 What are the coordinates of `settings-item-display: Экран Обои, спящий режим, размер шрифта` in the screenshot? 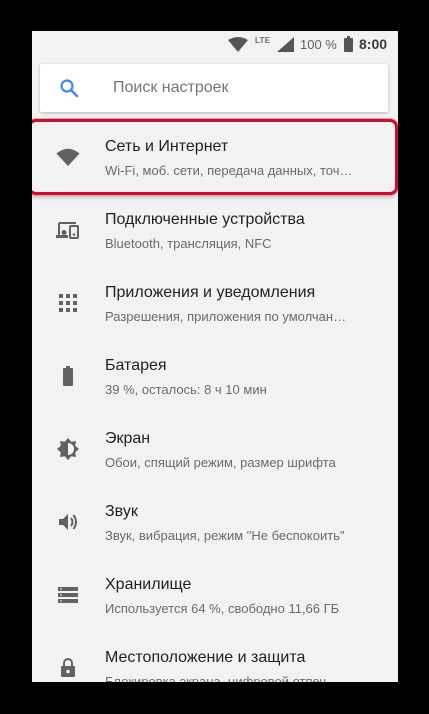 It's located at (215, 451).